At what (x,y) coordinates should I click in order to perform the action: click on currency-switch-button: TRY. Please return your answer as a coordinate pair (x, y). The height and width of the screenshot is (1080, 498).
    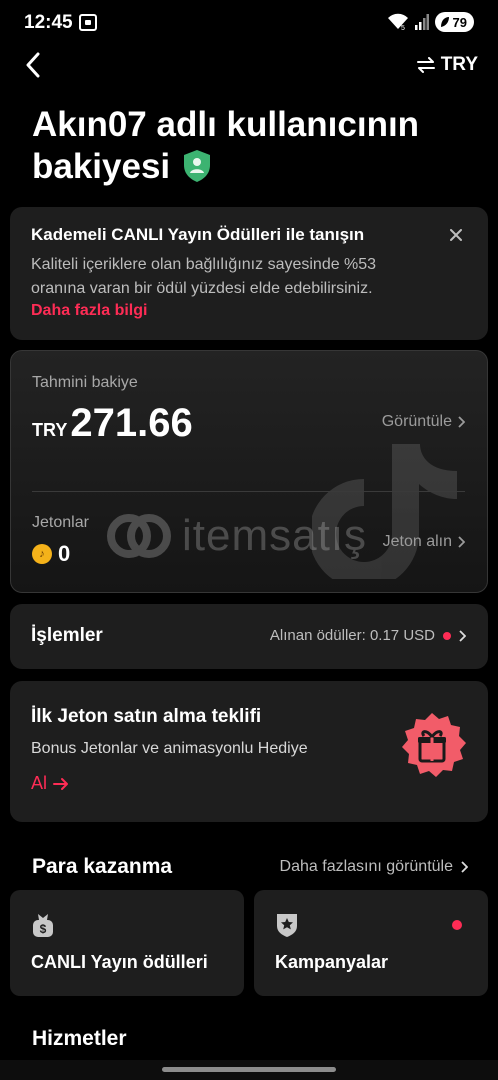
    Looking at the image, I should click on (447, 65).